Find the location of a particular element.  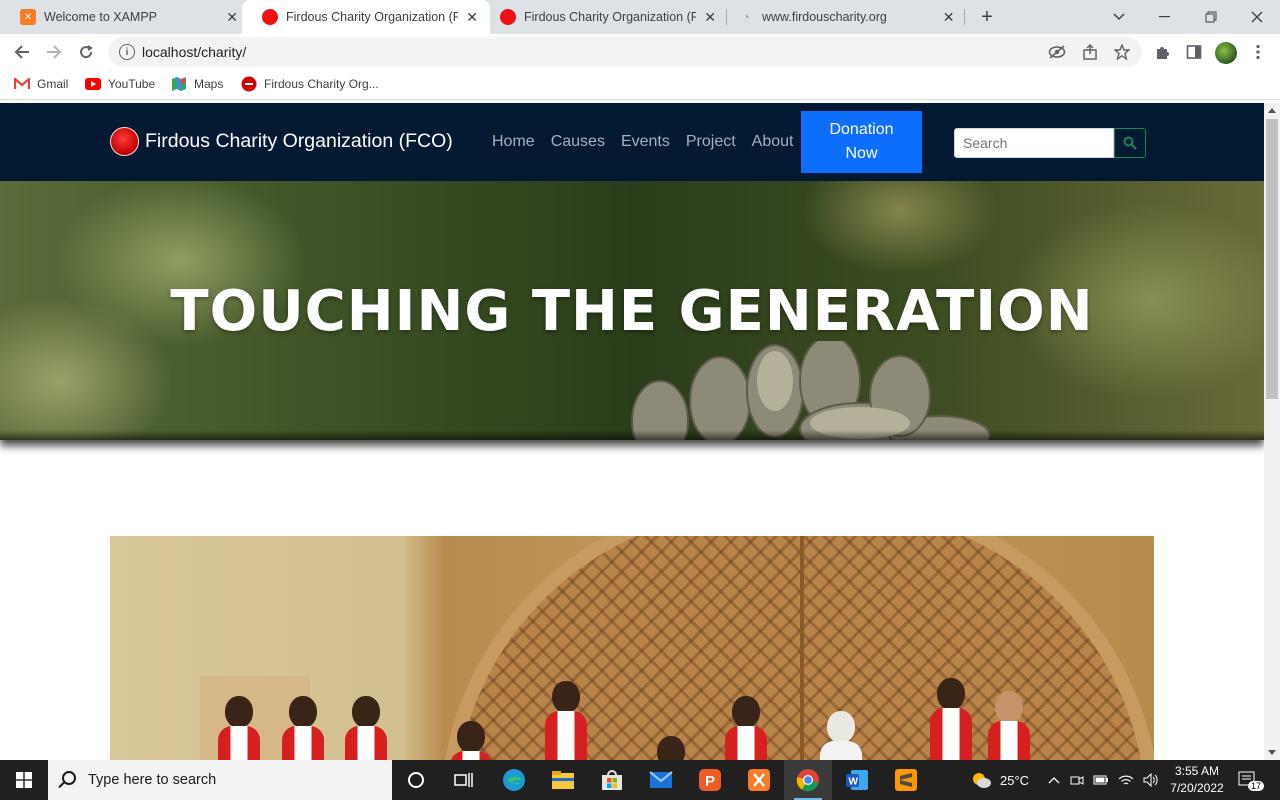

taskbar-edge is located at coordinates (514, 780).